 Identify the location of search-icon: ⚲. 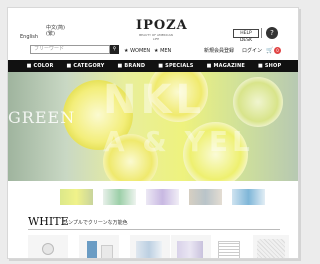
(114, 49).